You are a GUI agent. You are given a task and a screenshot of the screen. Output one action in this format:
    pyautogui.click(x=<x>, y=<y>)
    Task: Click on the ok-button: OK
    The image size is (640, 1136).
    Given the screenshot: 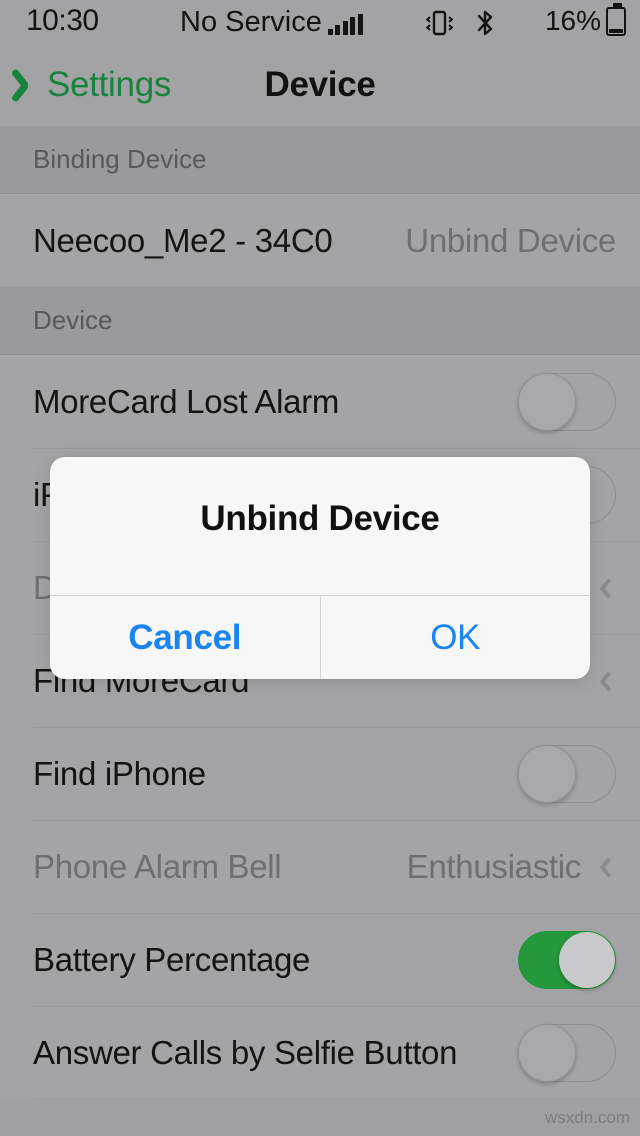 What is the action you would take?
    pyautogui.click(x=455, y=637)
    